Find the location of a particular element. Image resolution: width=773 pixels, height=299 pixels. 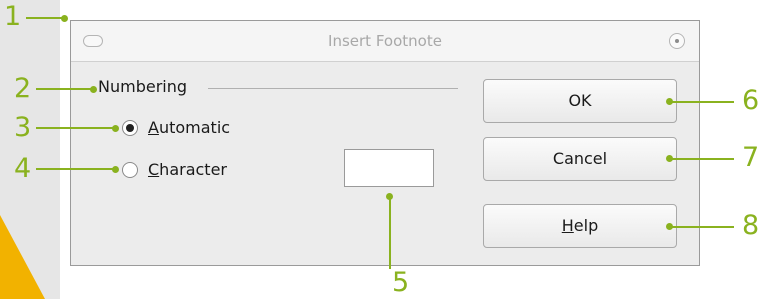

callout-7-line is located at coordinates (702, 159).